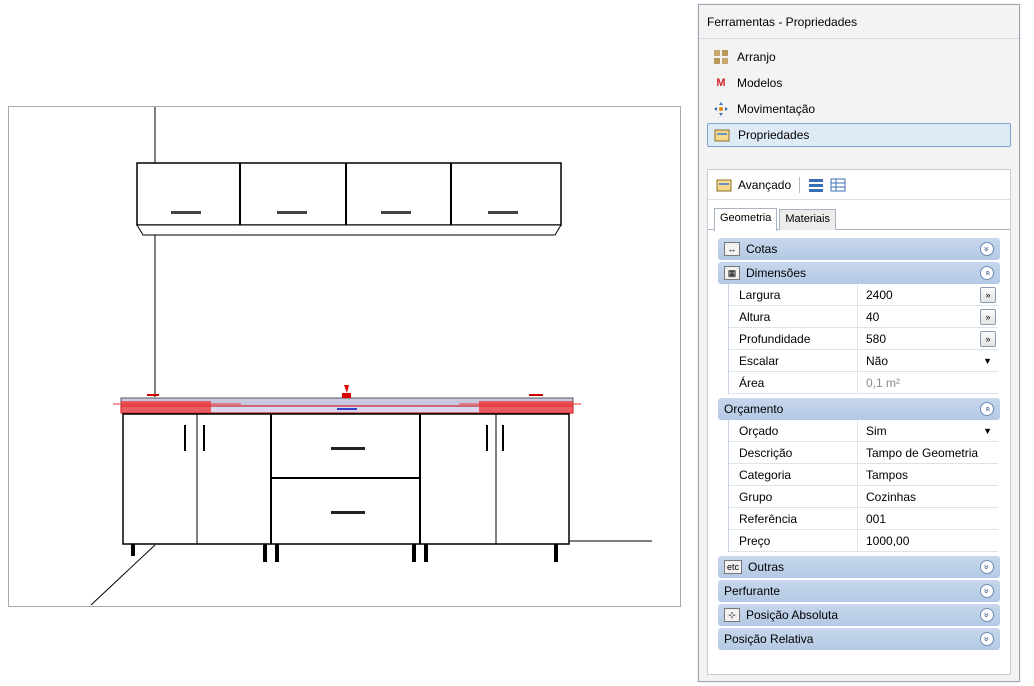 The image size is (1034, 686). What do you see at coordinates (774, 135) in the screenshot?
I see `nav-label: Propriedades` at bounding box center [774, 135].